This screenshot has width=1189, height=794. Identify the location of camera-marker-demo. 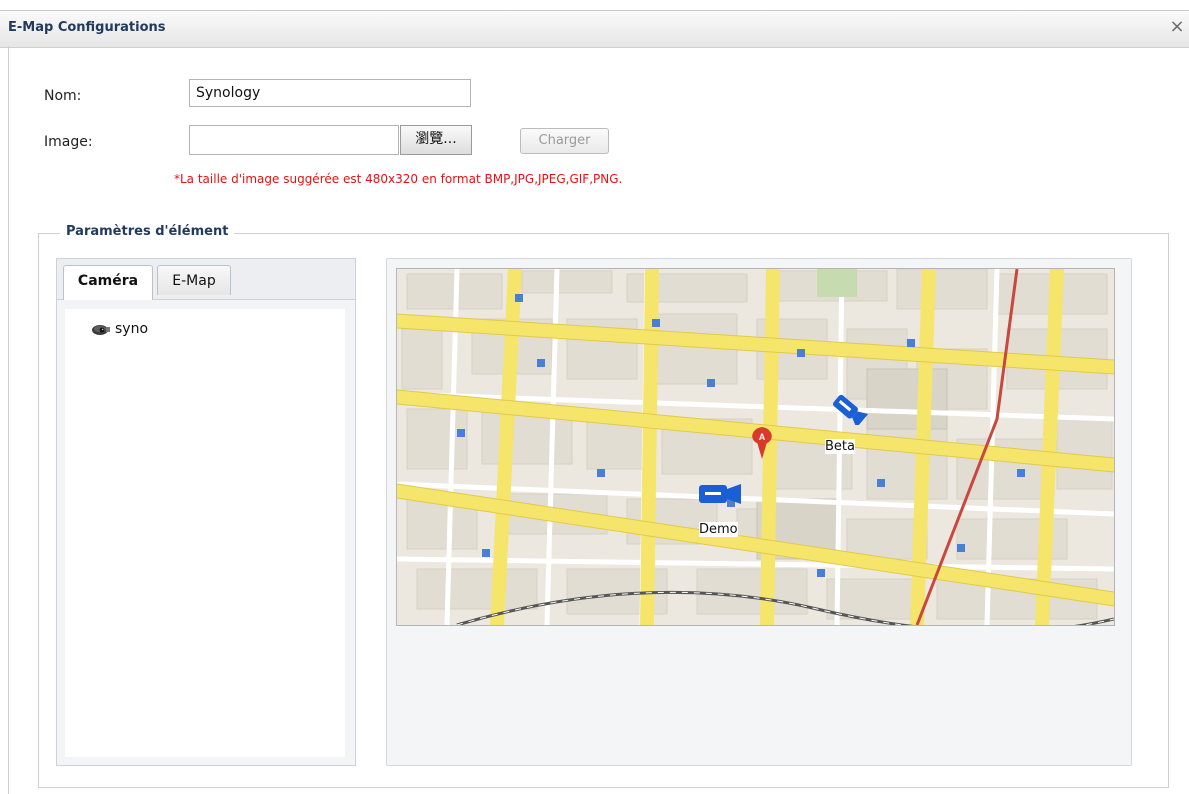
(721, 494).